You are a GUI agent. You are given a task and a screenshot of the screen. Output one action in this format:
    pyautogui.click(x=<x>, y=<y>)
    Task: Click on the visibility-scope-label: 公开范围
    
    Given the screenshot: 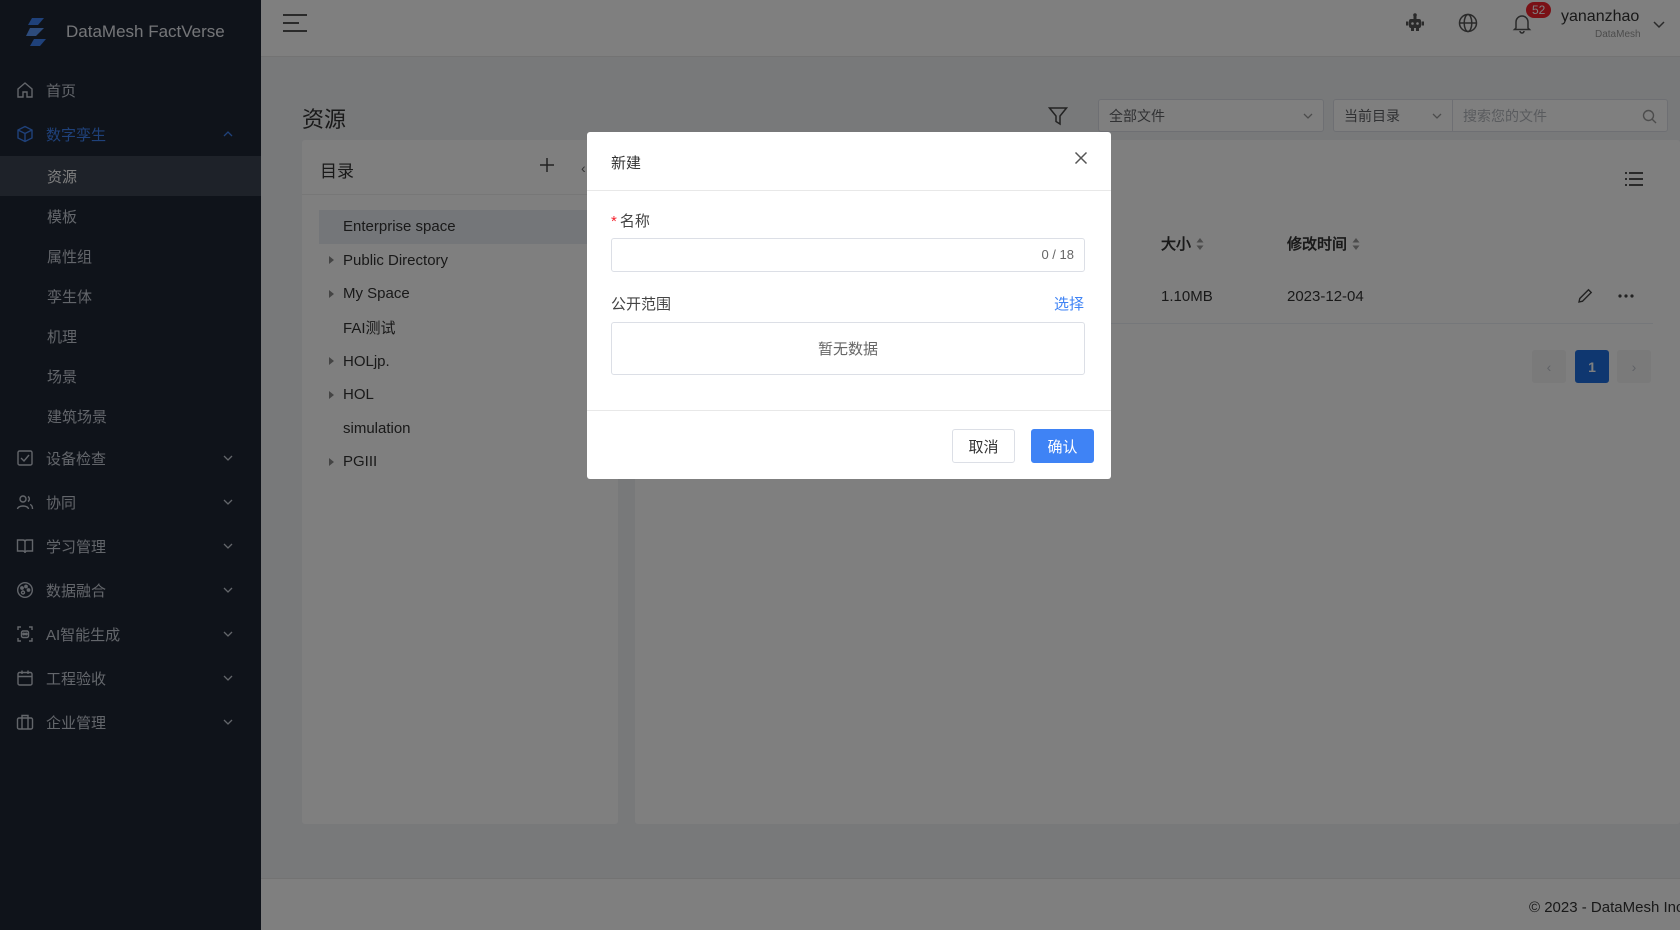 What is the action you would take?
    pyautogui.click(x=641, y=304)
    